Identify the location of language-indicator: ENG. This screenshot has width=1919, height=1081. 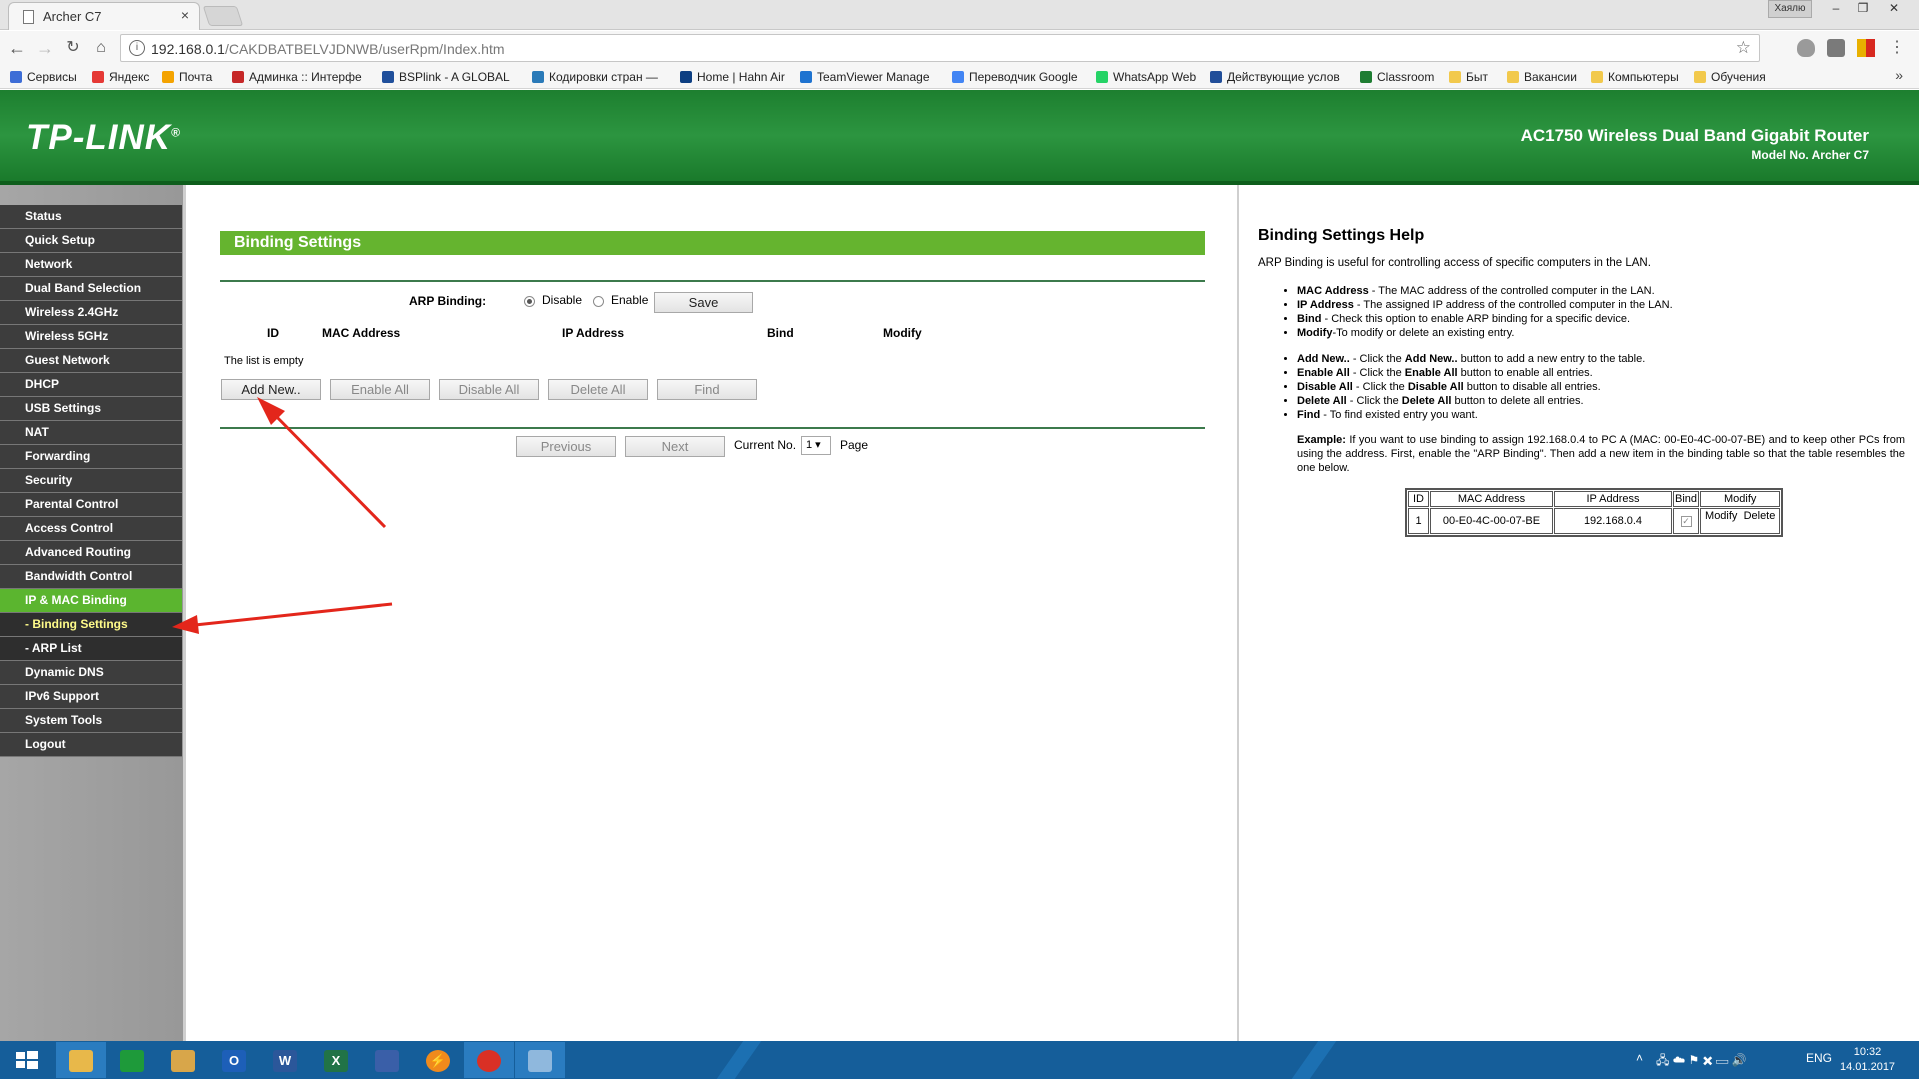
(1819, 1058).